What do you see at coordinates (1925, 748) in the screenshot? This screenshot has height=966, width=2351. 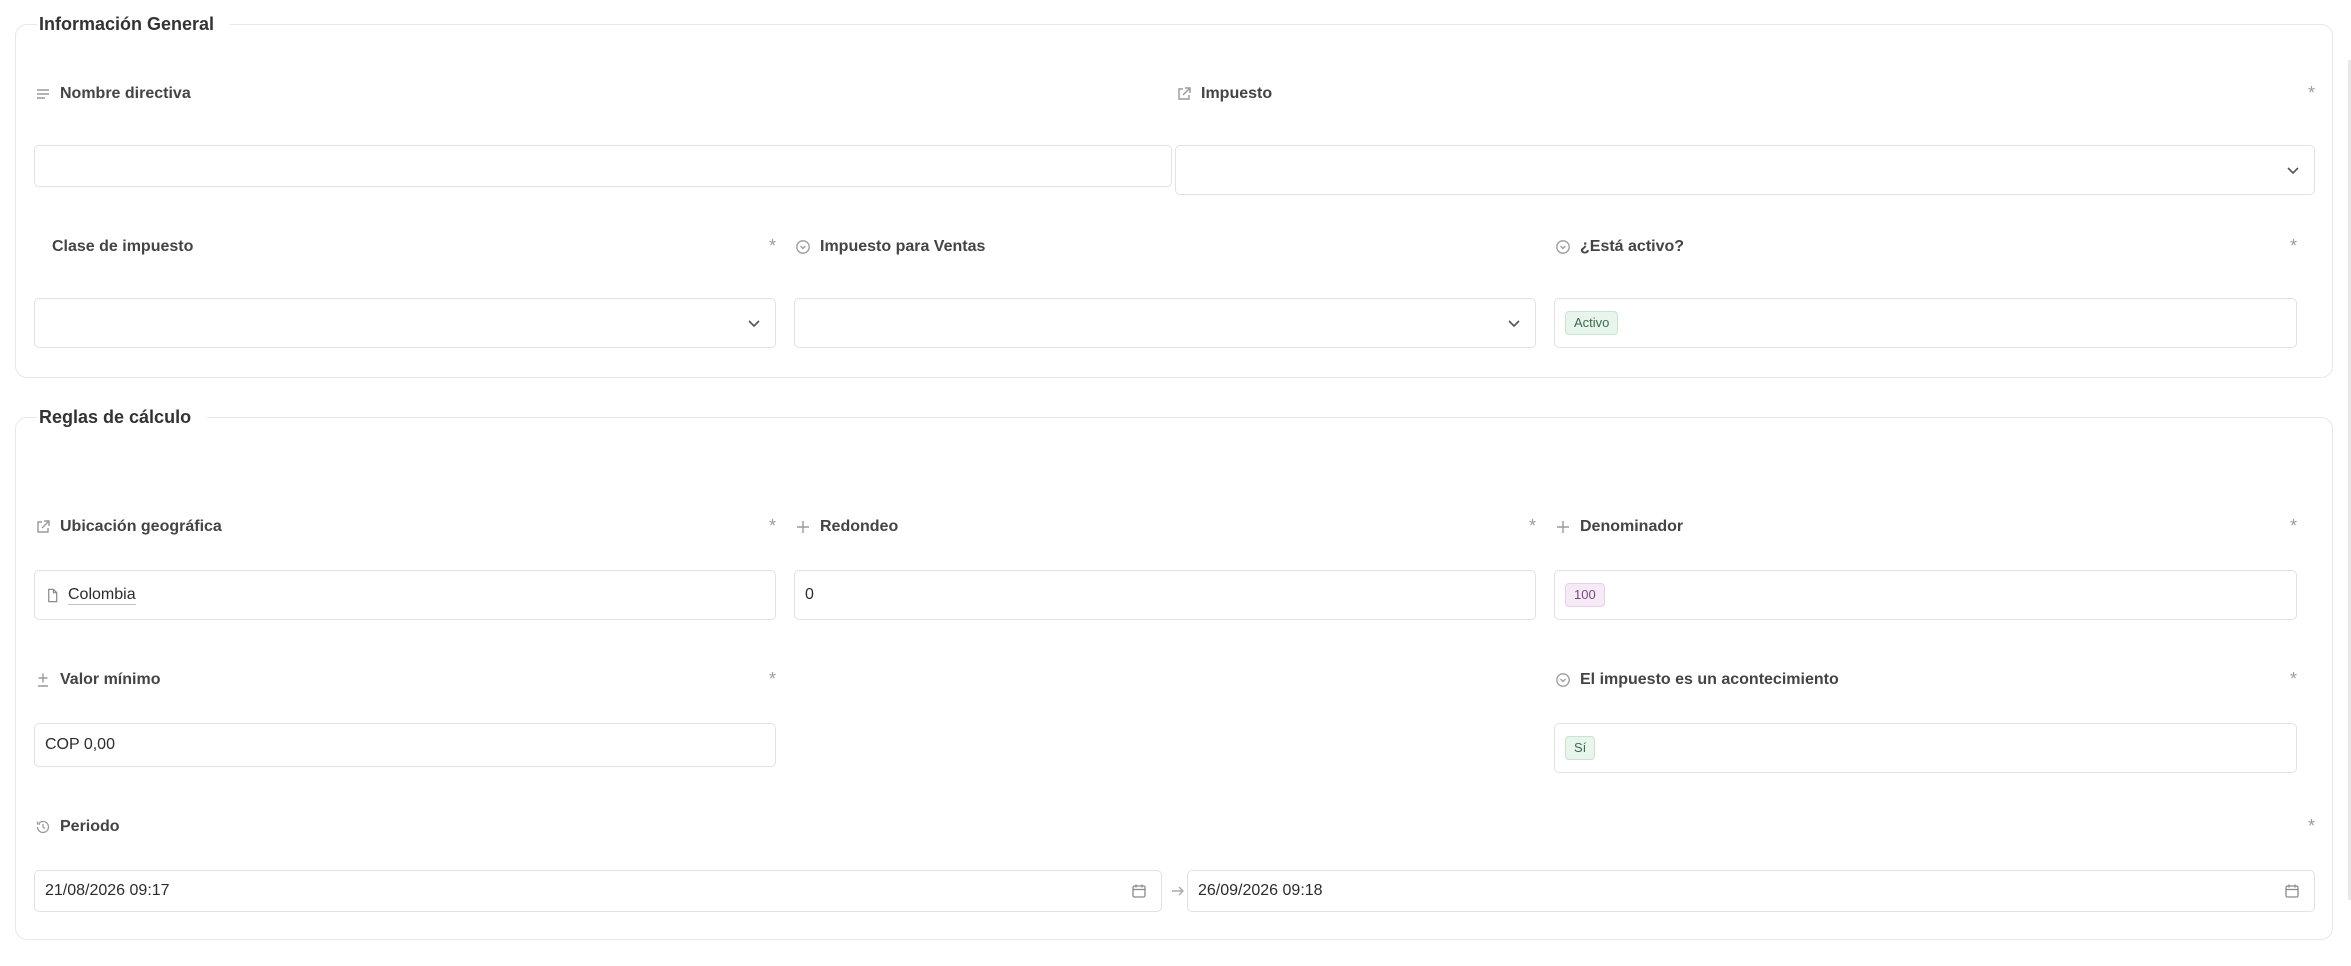 I see `acontecimiento-select: Sí` at bounding box center [1925, 748].